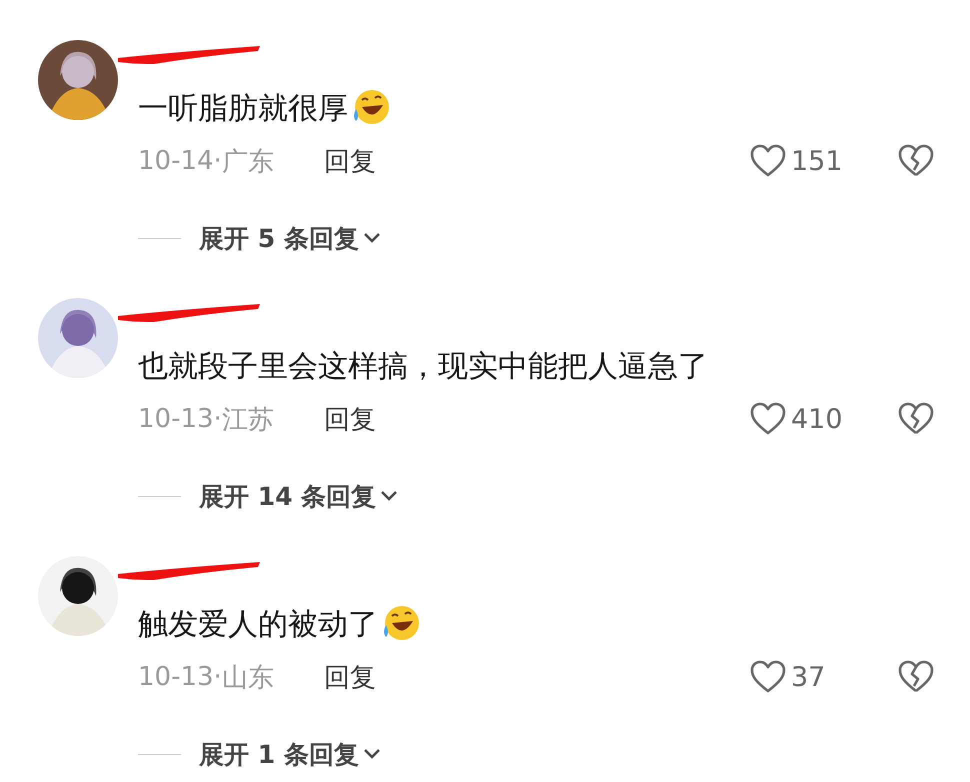 The image size is (970, 782). I want to click on expand-replies-button: 展开 1 条回复, so click(290, 754).